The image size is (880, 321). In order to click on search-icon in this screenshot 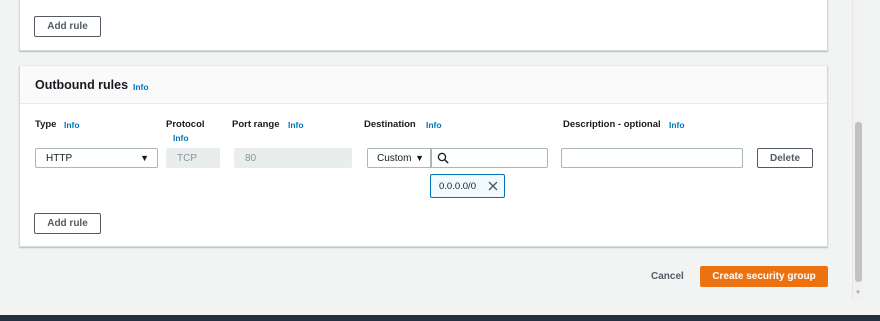, I will do `click(443, 158)`.